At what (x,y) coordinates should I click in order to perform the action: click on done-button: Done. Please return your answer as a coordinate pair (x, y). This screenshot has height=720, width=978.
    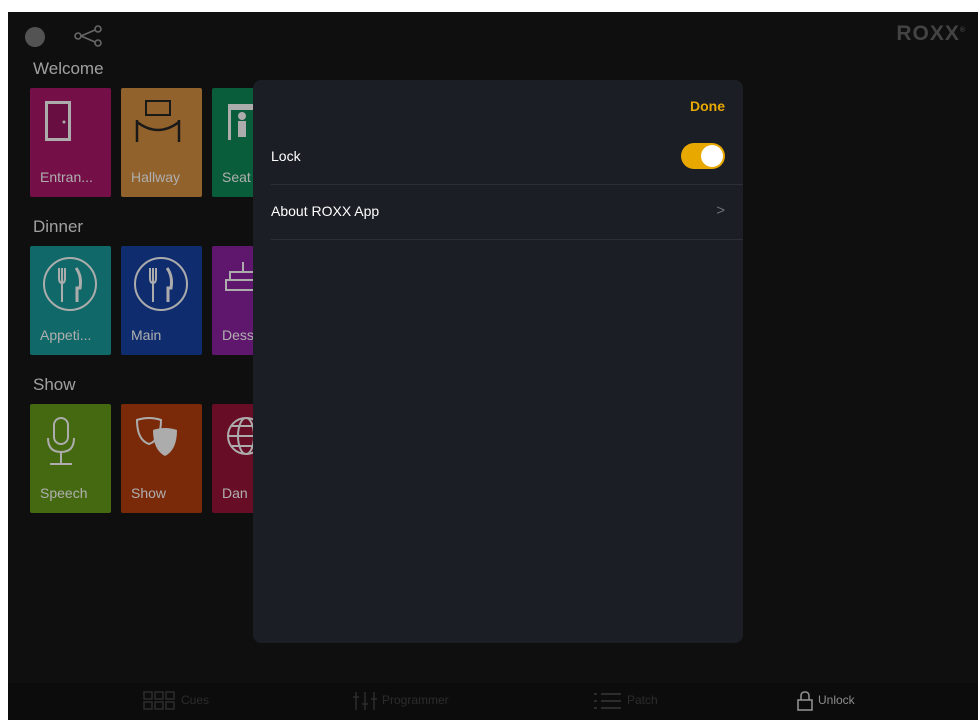
    Looking at the image, I should click on (707, 106).